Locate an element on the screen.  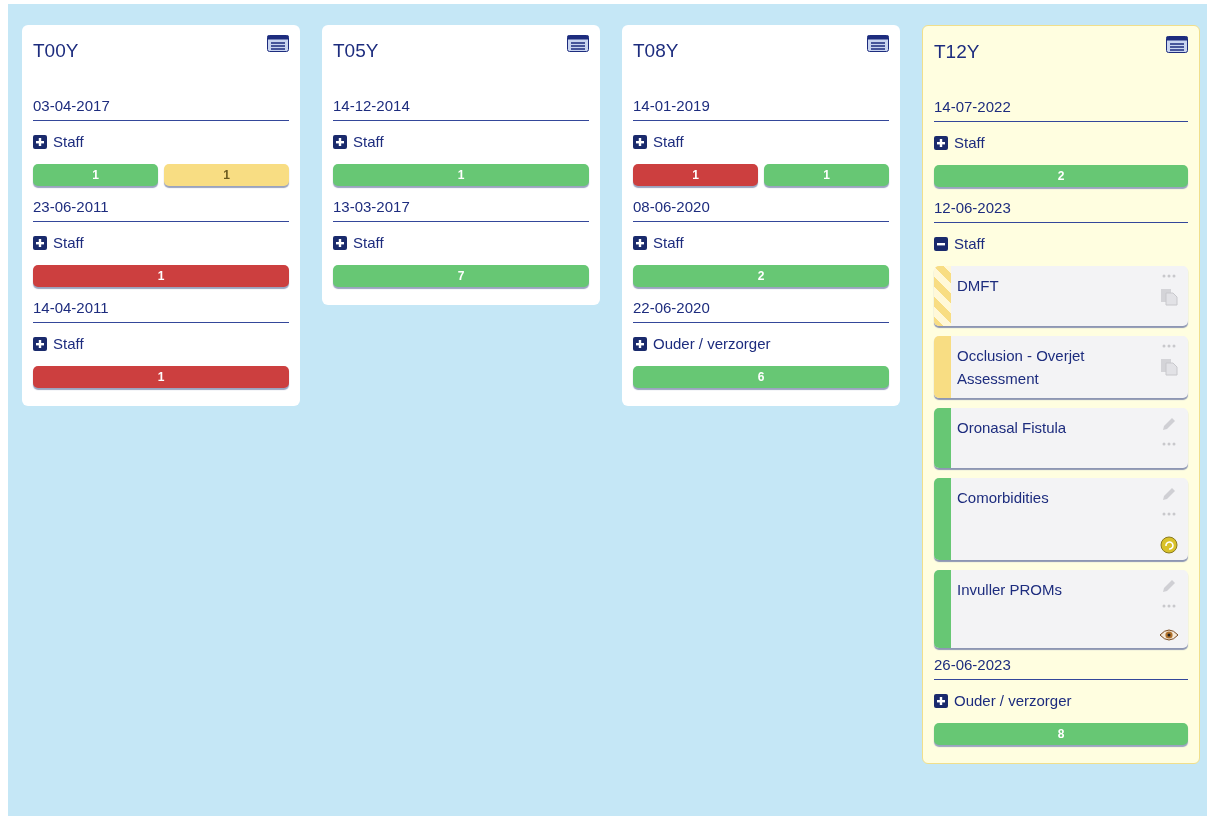
refresh-icon is located at coordinates (1169, 545).